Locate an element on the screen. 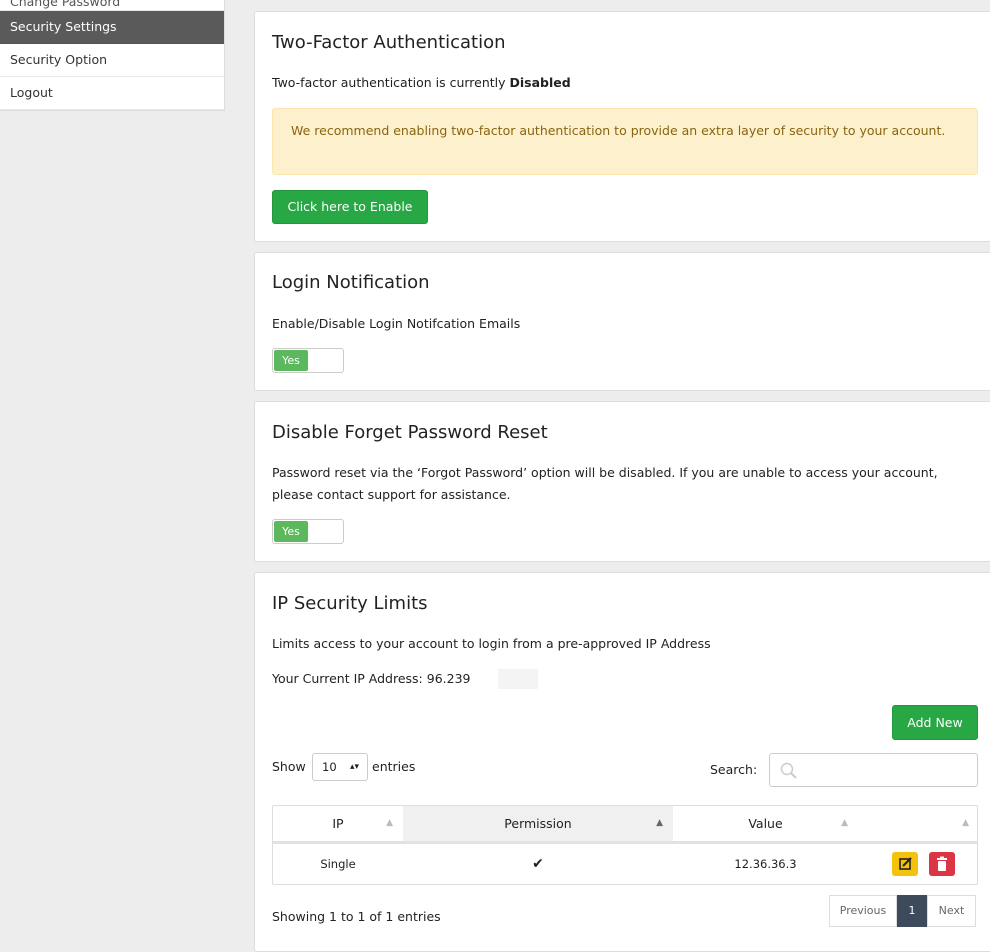 Image resolution: width=990 pixels, height=952 pixels. two-factor-title: Two-Factor Authentication is located at coordinates (389, 42).